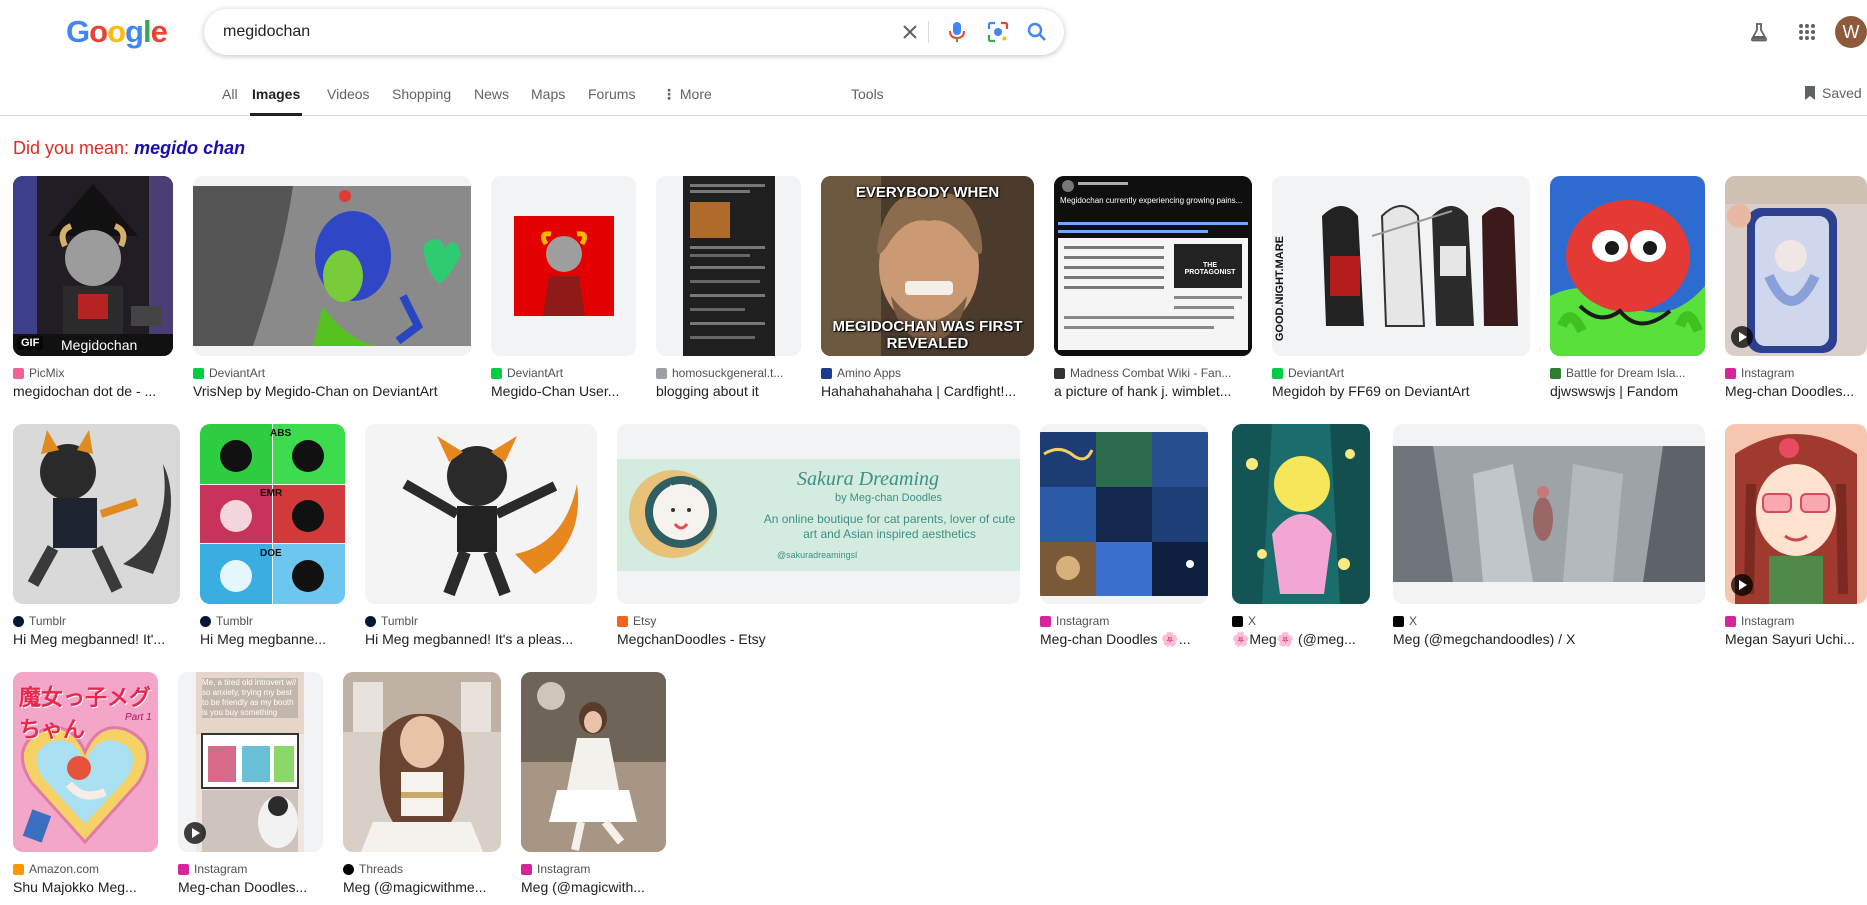 This screenshot has width=1867, height=905. I want to click on tab-images: Images, so click(276, 101).